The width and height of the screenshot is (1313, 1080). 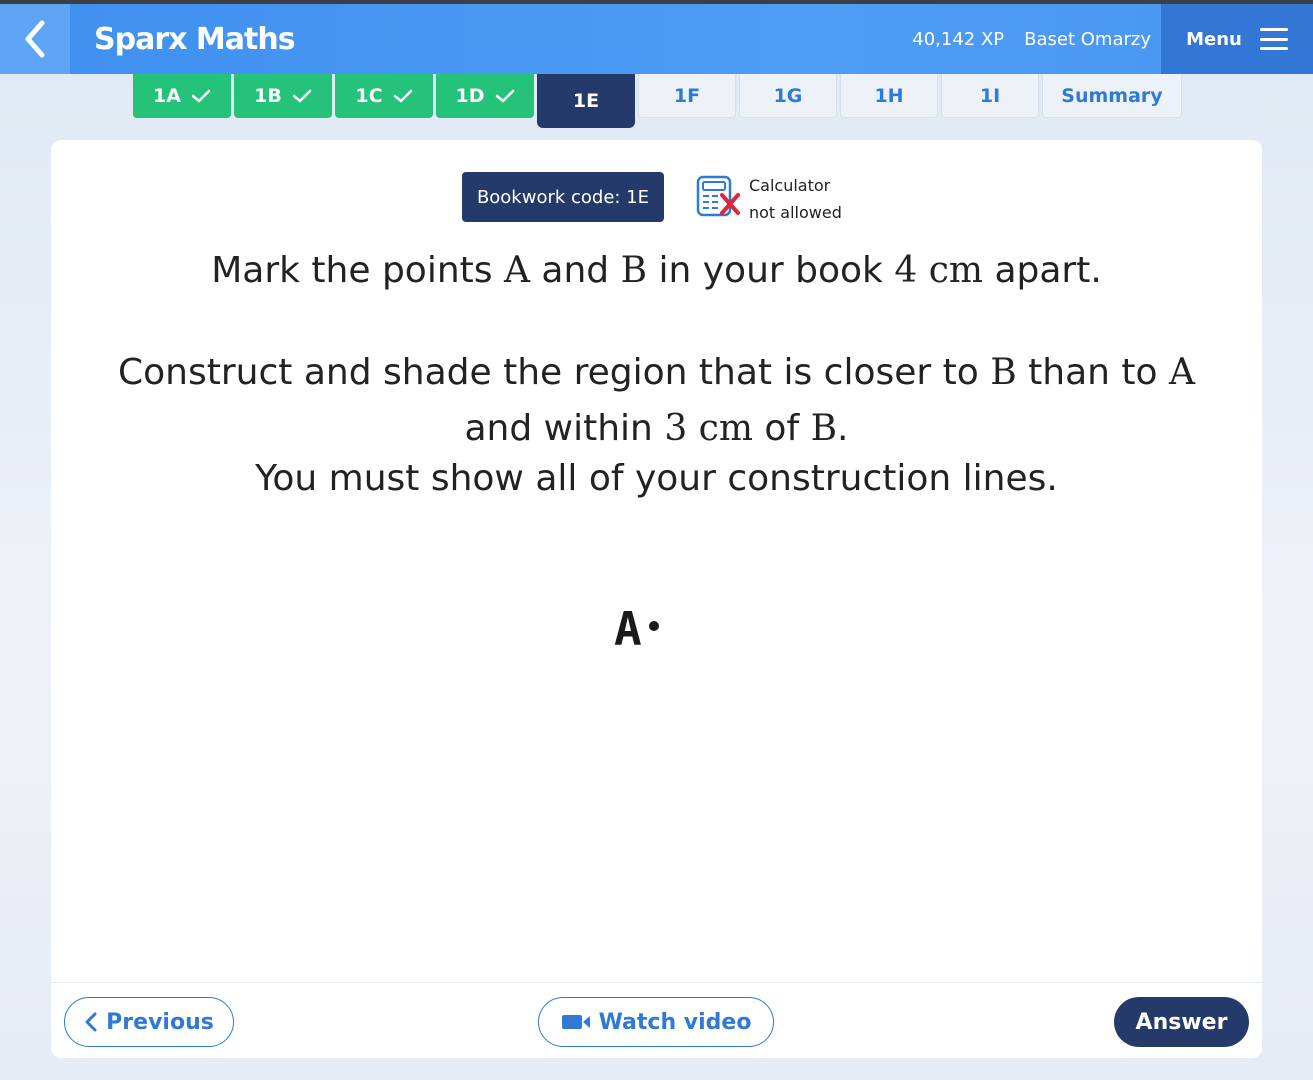 What do you see at coordinates (485, 96) in the screenshot?
I see `tab-1d: 1D` at bounding box center [485, 96].